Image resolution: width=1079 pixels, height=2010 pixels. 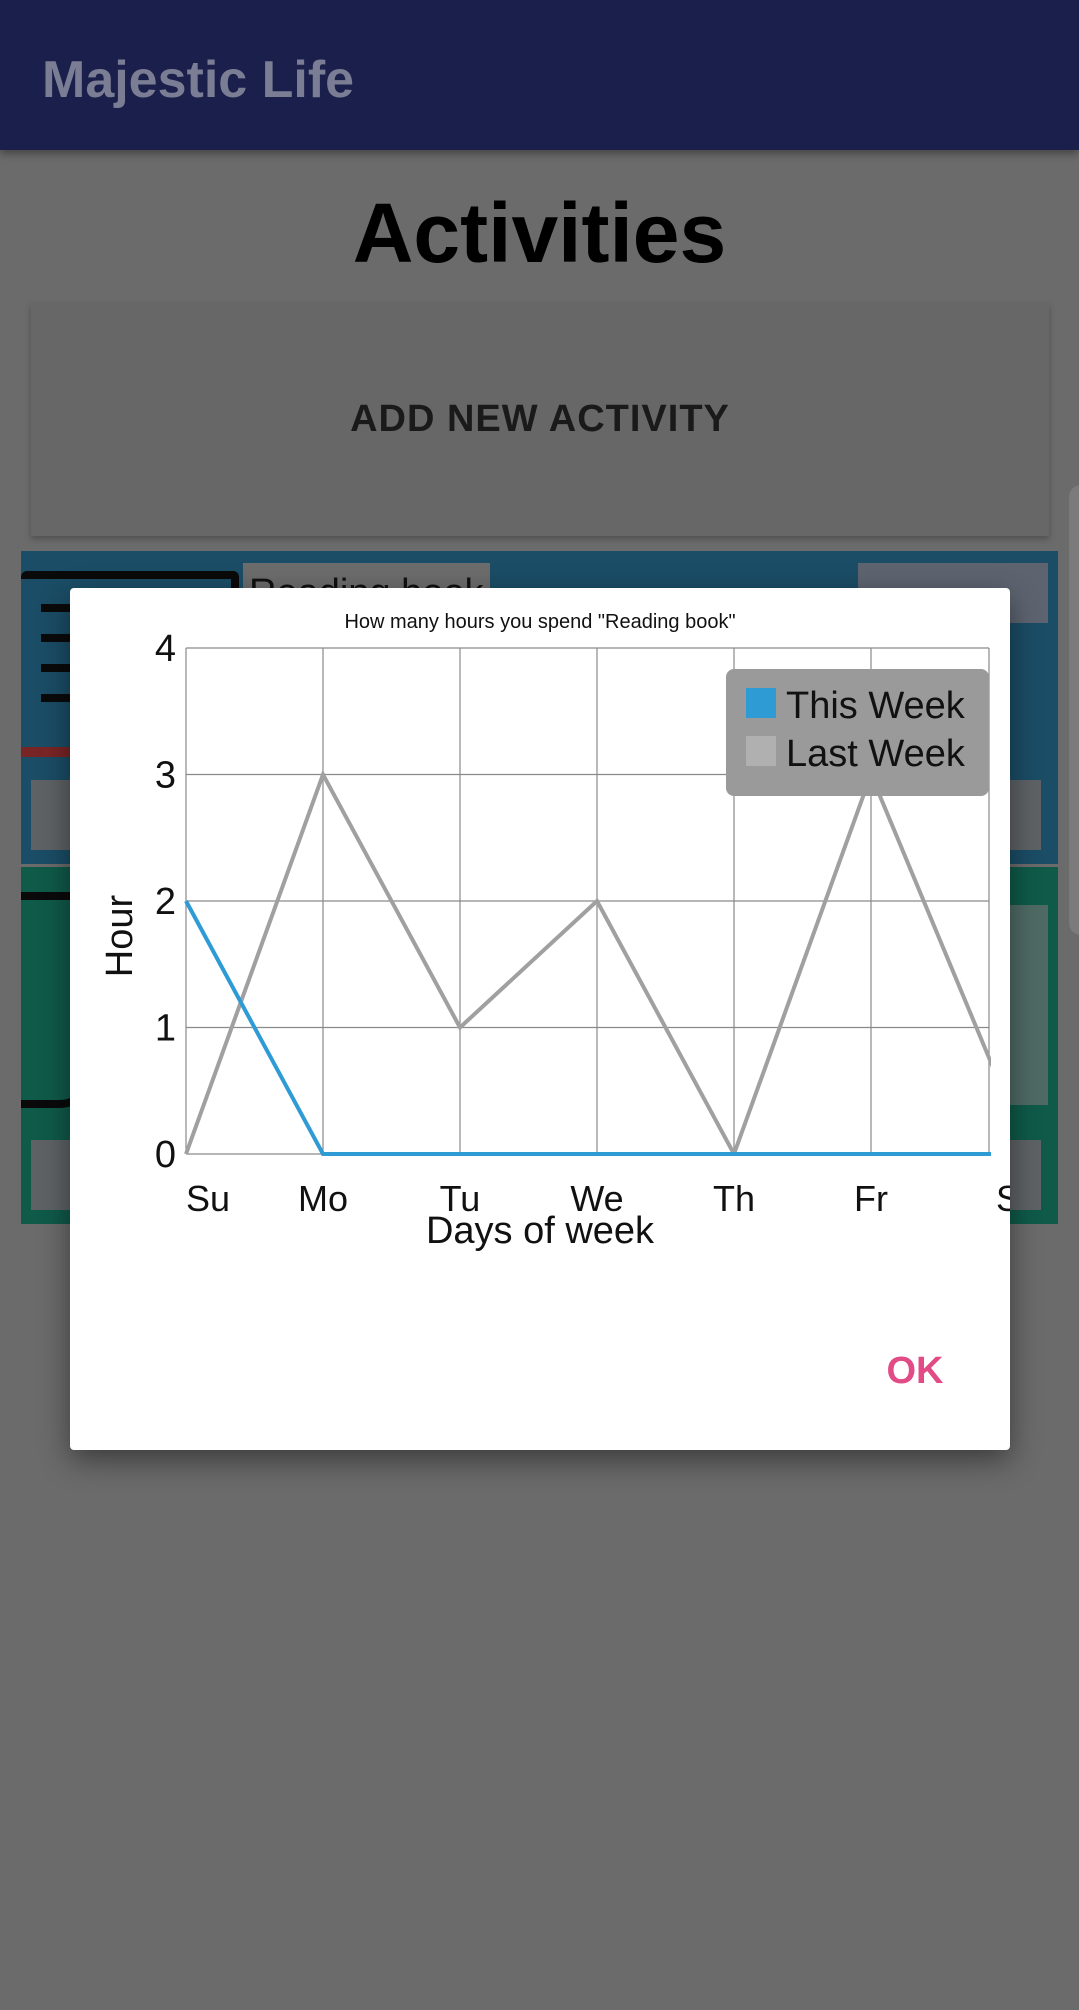 What do you see at coordinates (460, 1198) in the screenshot?
I see `x-tick-label: Tu` at bounding box center [460, 1198].